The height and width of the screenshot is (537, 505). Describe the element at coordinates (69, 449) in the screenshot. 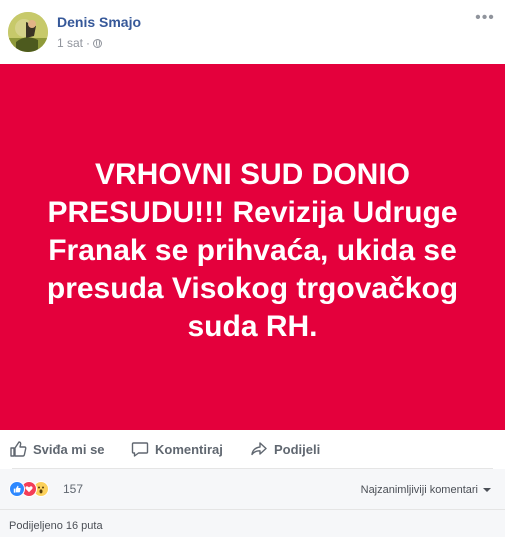

I see `like-label: Sviđa mi se` at that location.